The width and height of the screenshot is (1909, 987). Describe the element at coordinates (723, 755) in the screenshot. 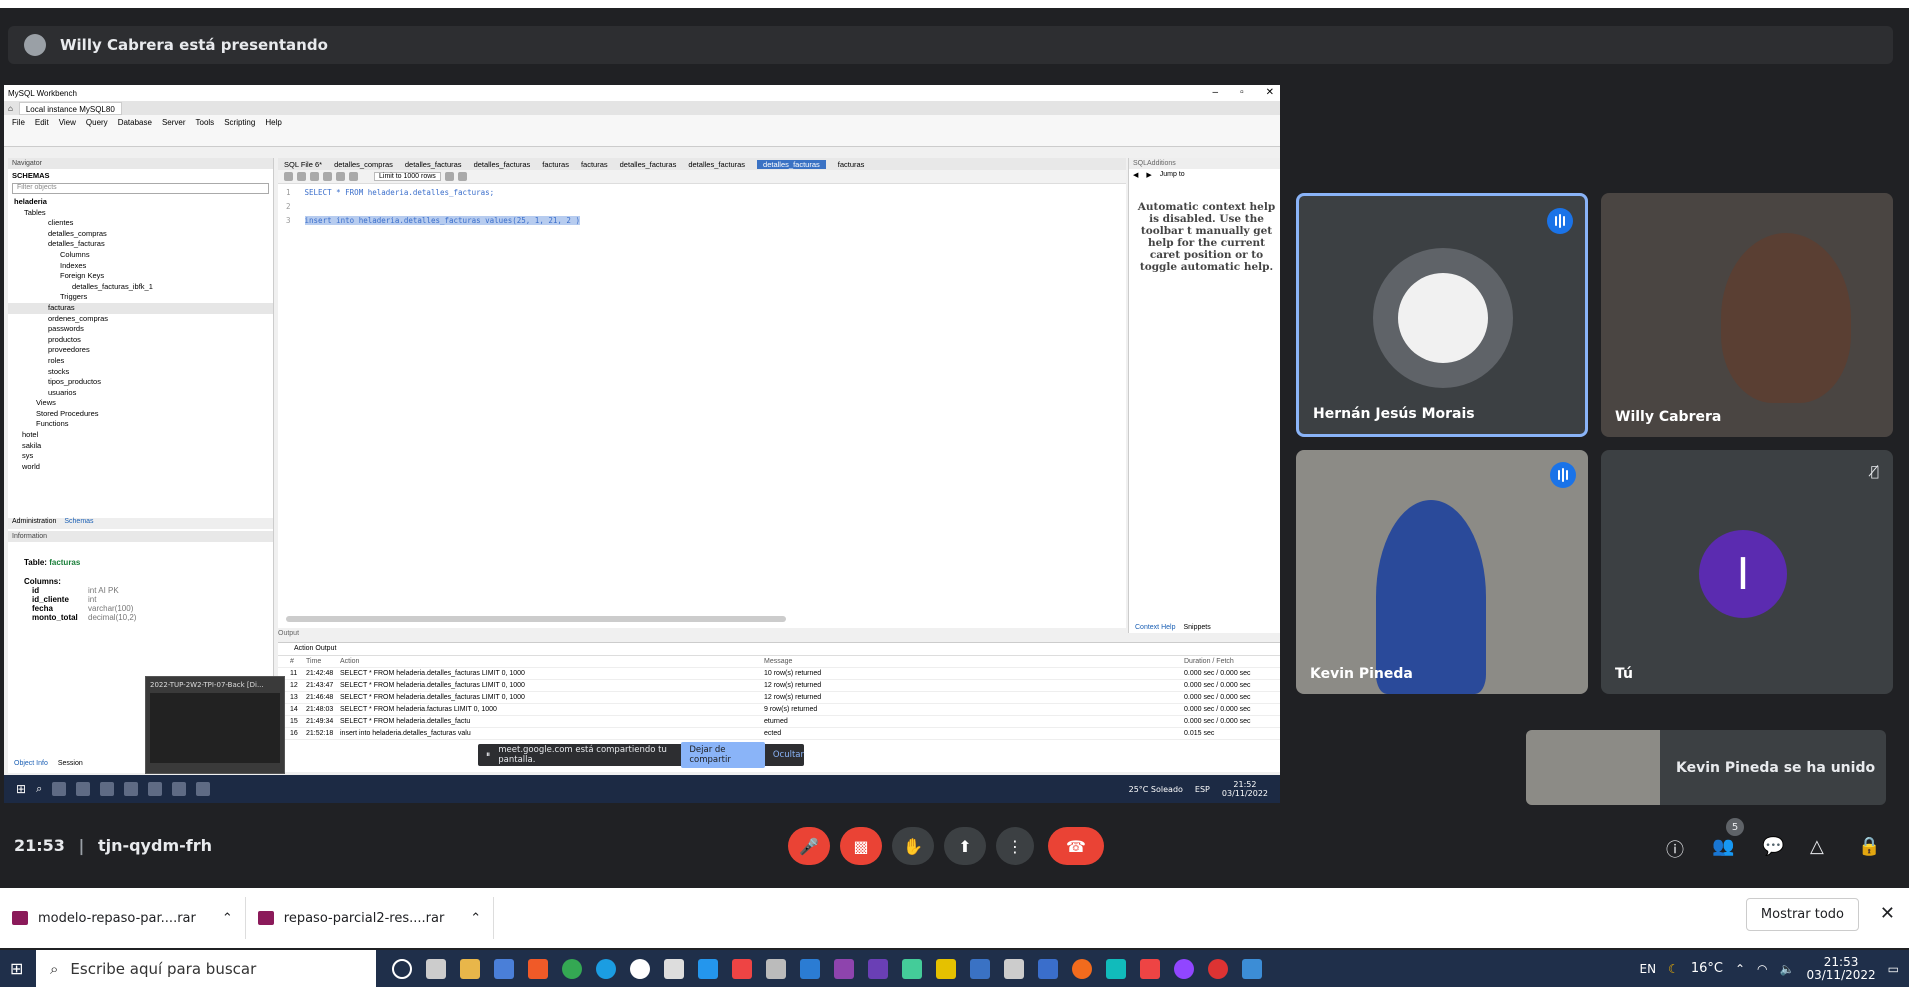

I see `stop-sharing-button: Dejar de compartir` at that location.